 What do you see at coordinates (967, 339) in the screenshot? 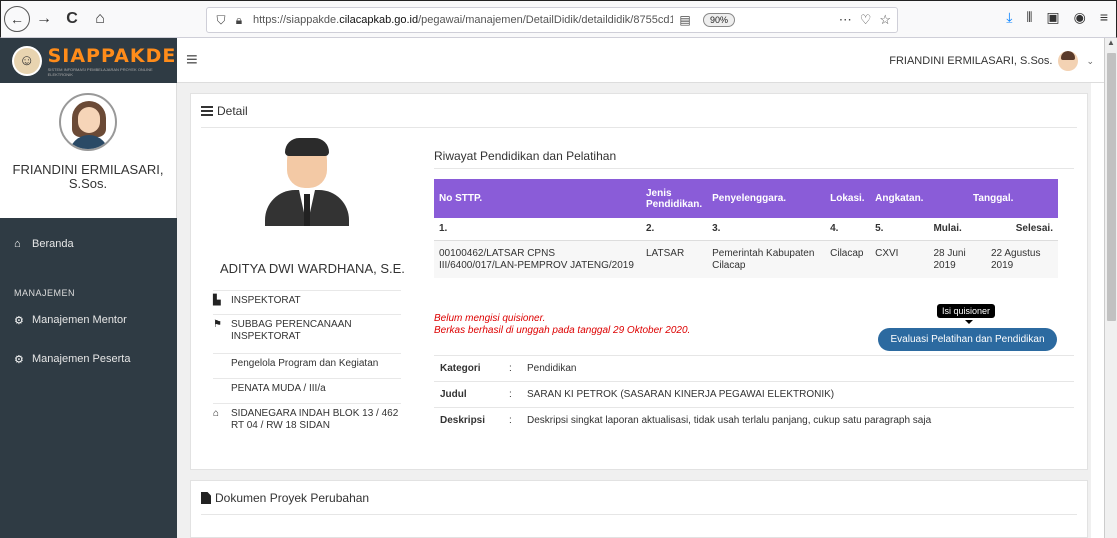
I see `evaluasi-button: Evaluasi Pelatihan dan Pendidikan` at bounding box center [967, 339].